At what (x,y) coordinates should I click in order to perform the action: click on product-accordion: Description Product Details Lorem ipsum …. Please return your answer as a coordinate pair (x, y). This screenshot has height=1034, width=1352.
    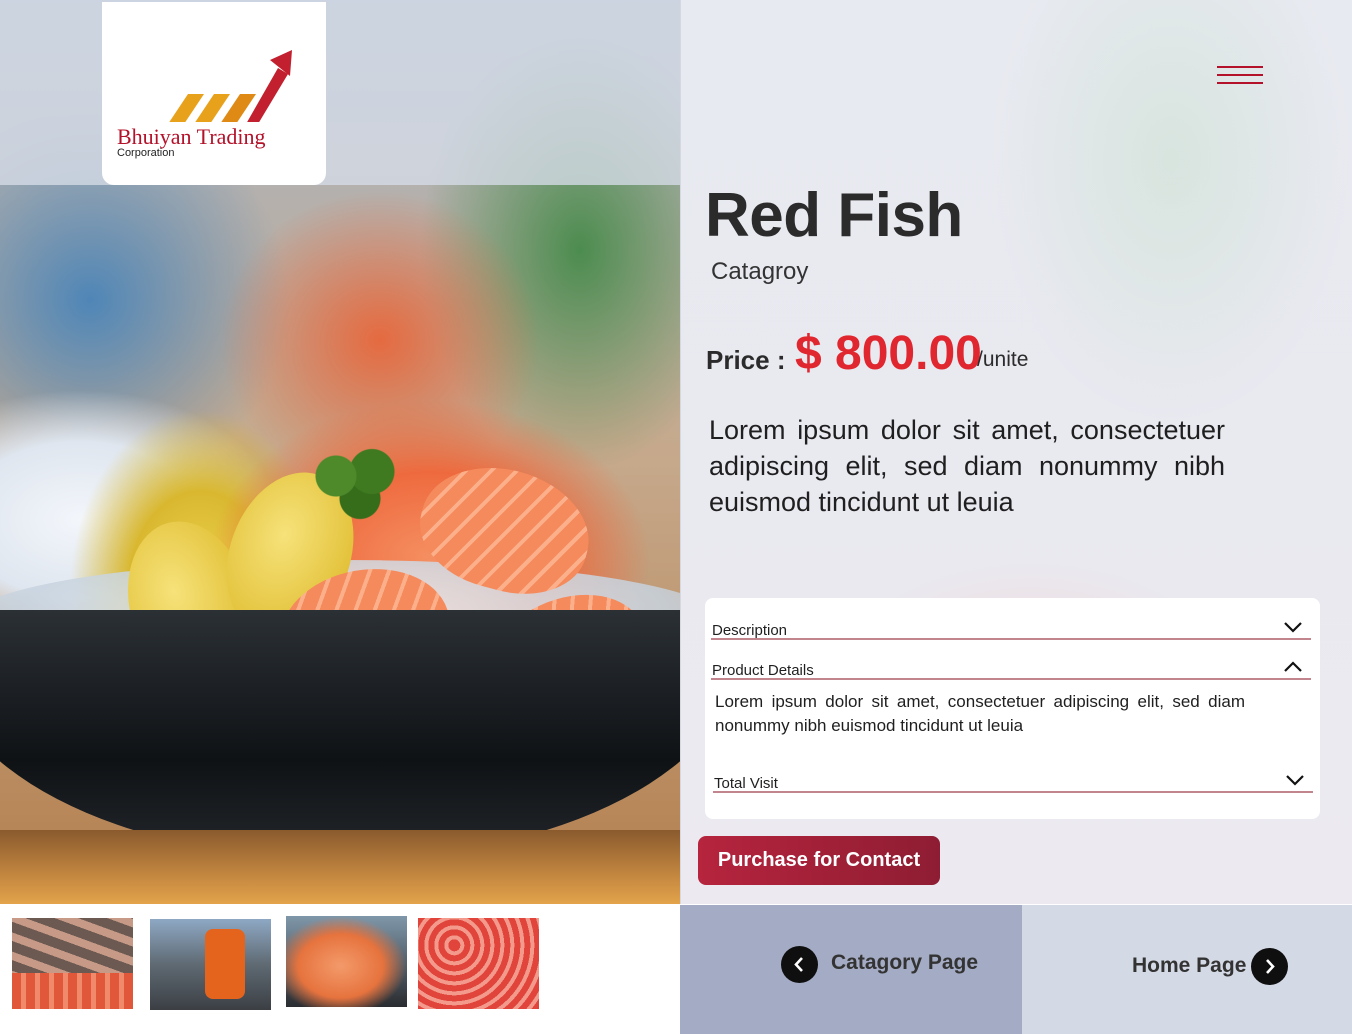
    Looking at the image, I should click on (1012, 708).